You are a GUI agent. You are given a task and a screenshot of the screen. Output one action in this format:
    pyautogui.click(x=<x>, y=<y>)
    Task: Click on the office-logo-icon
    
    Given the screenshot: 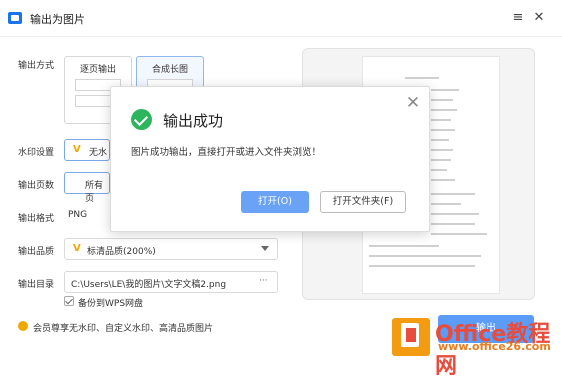 What is the action you would take?
    pyautogui.click(x=411, y=337)
    